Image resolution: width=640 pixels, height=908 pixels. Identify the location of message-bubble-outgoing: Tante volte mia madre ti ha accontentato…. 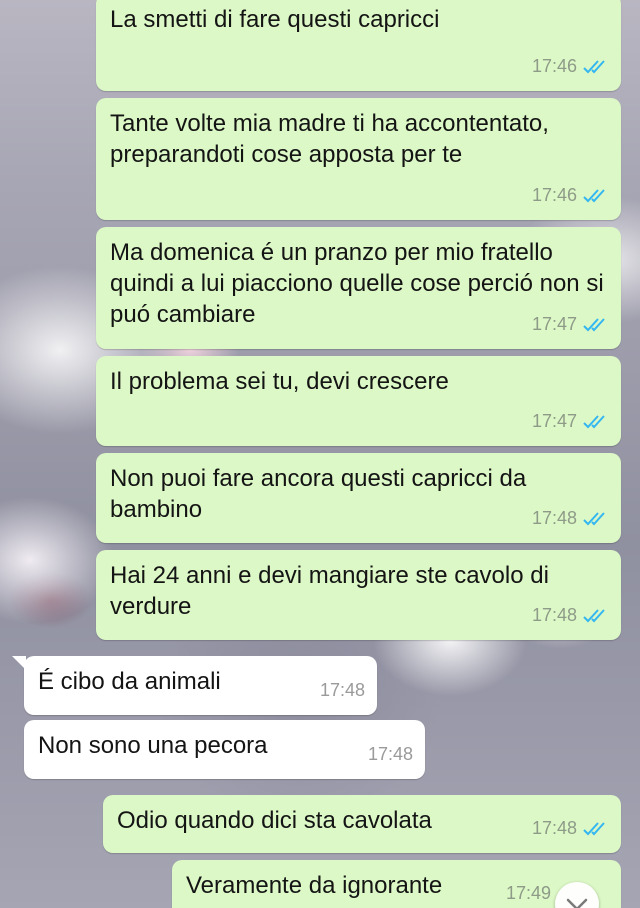
(358, 159).